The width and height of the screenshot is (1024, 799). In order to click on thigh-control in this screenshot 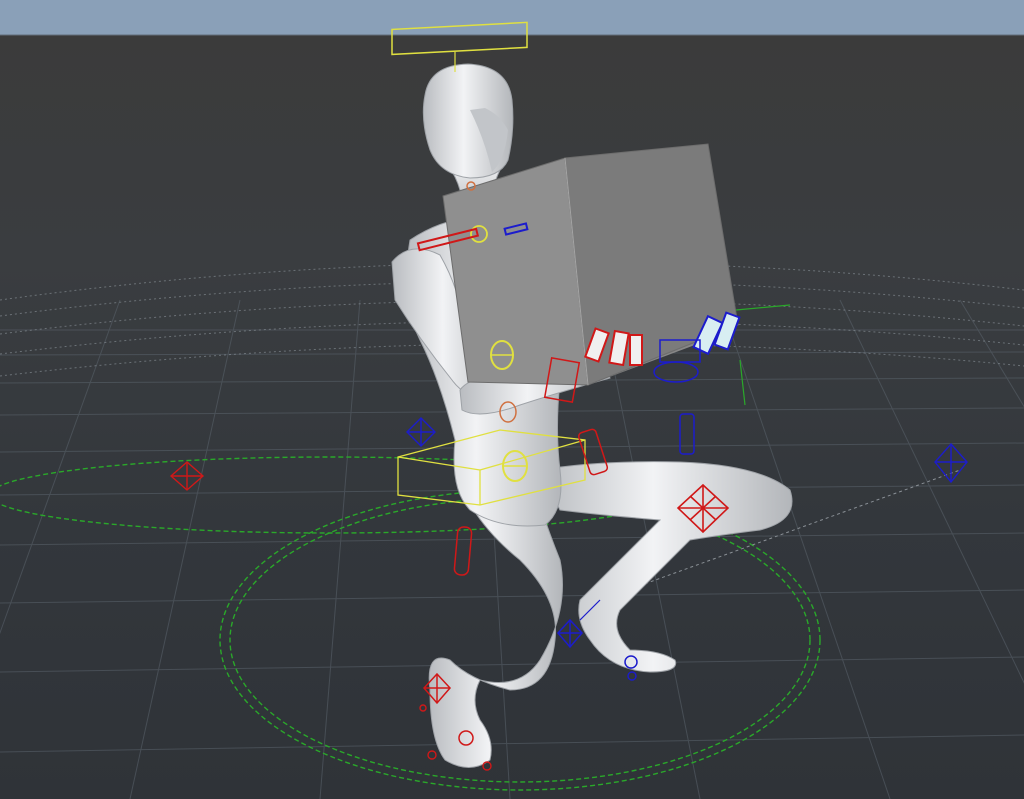, I will do `click(463, 551)`.